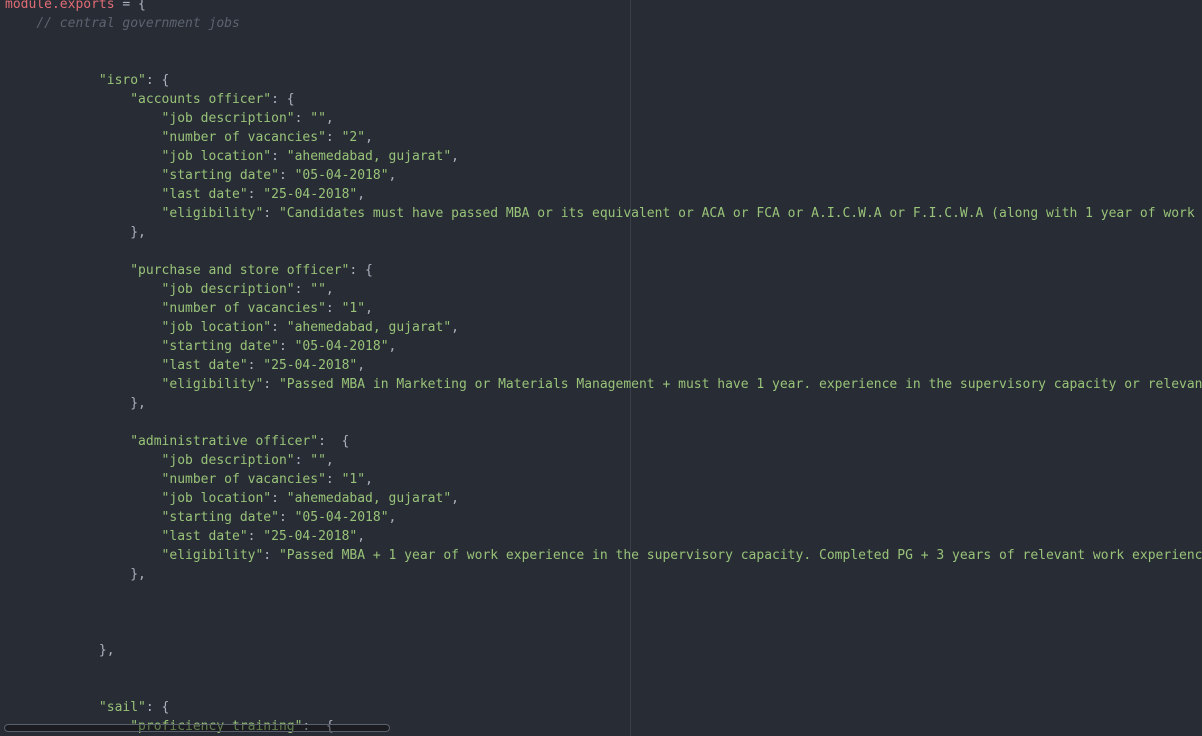 The height and width of the screenshot is (736, 1202). Describe the element at coordinates (603, 441) in the screenshot. I see `code-line: "administrative officer": {` at that location.